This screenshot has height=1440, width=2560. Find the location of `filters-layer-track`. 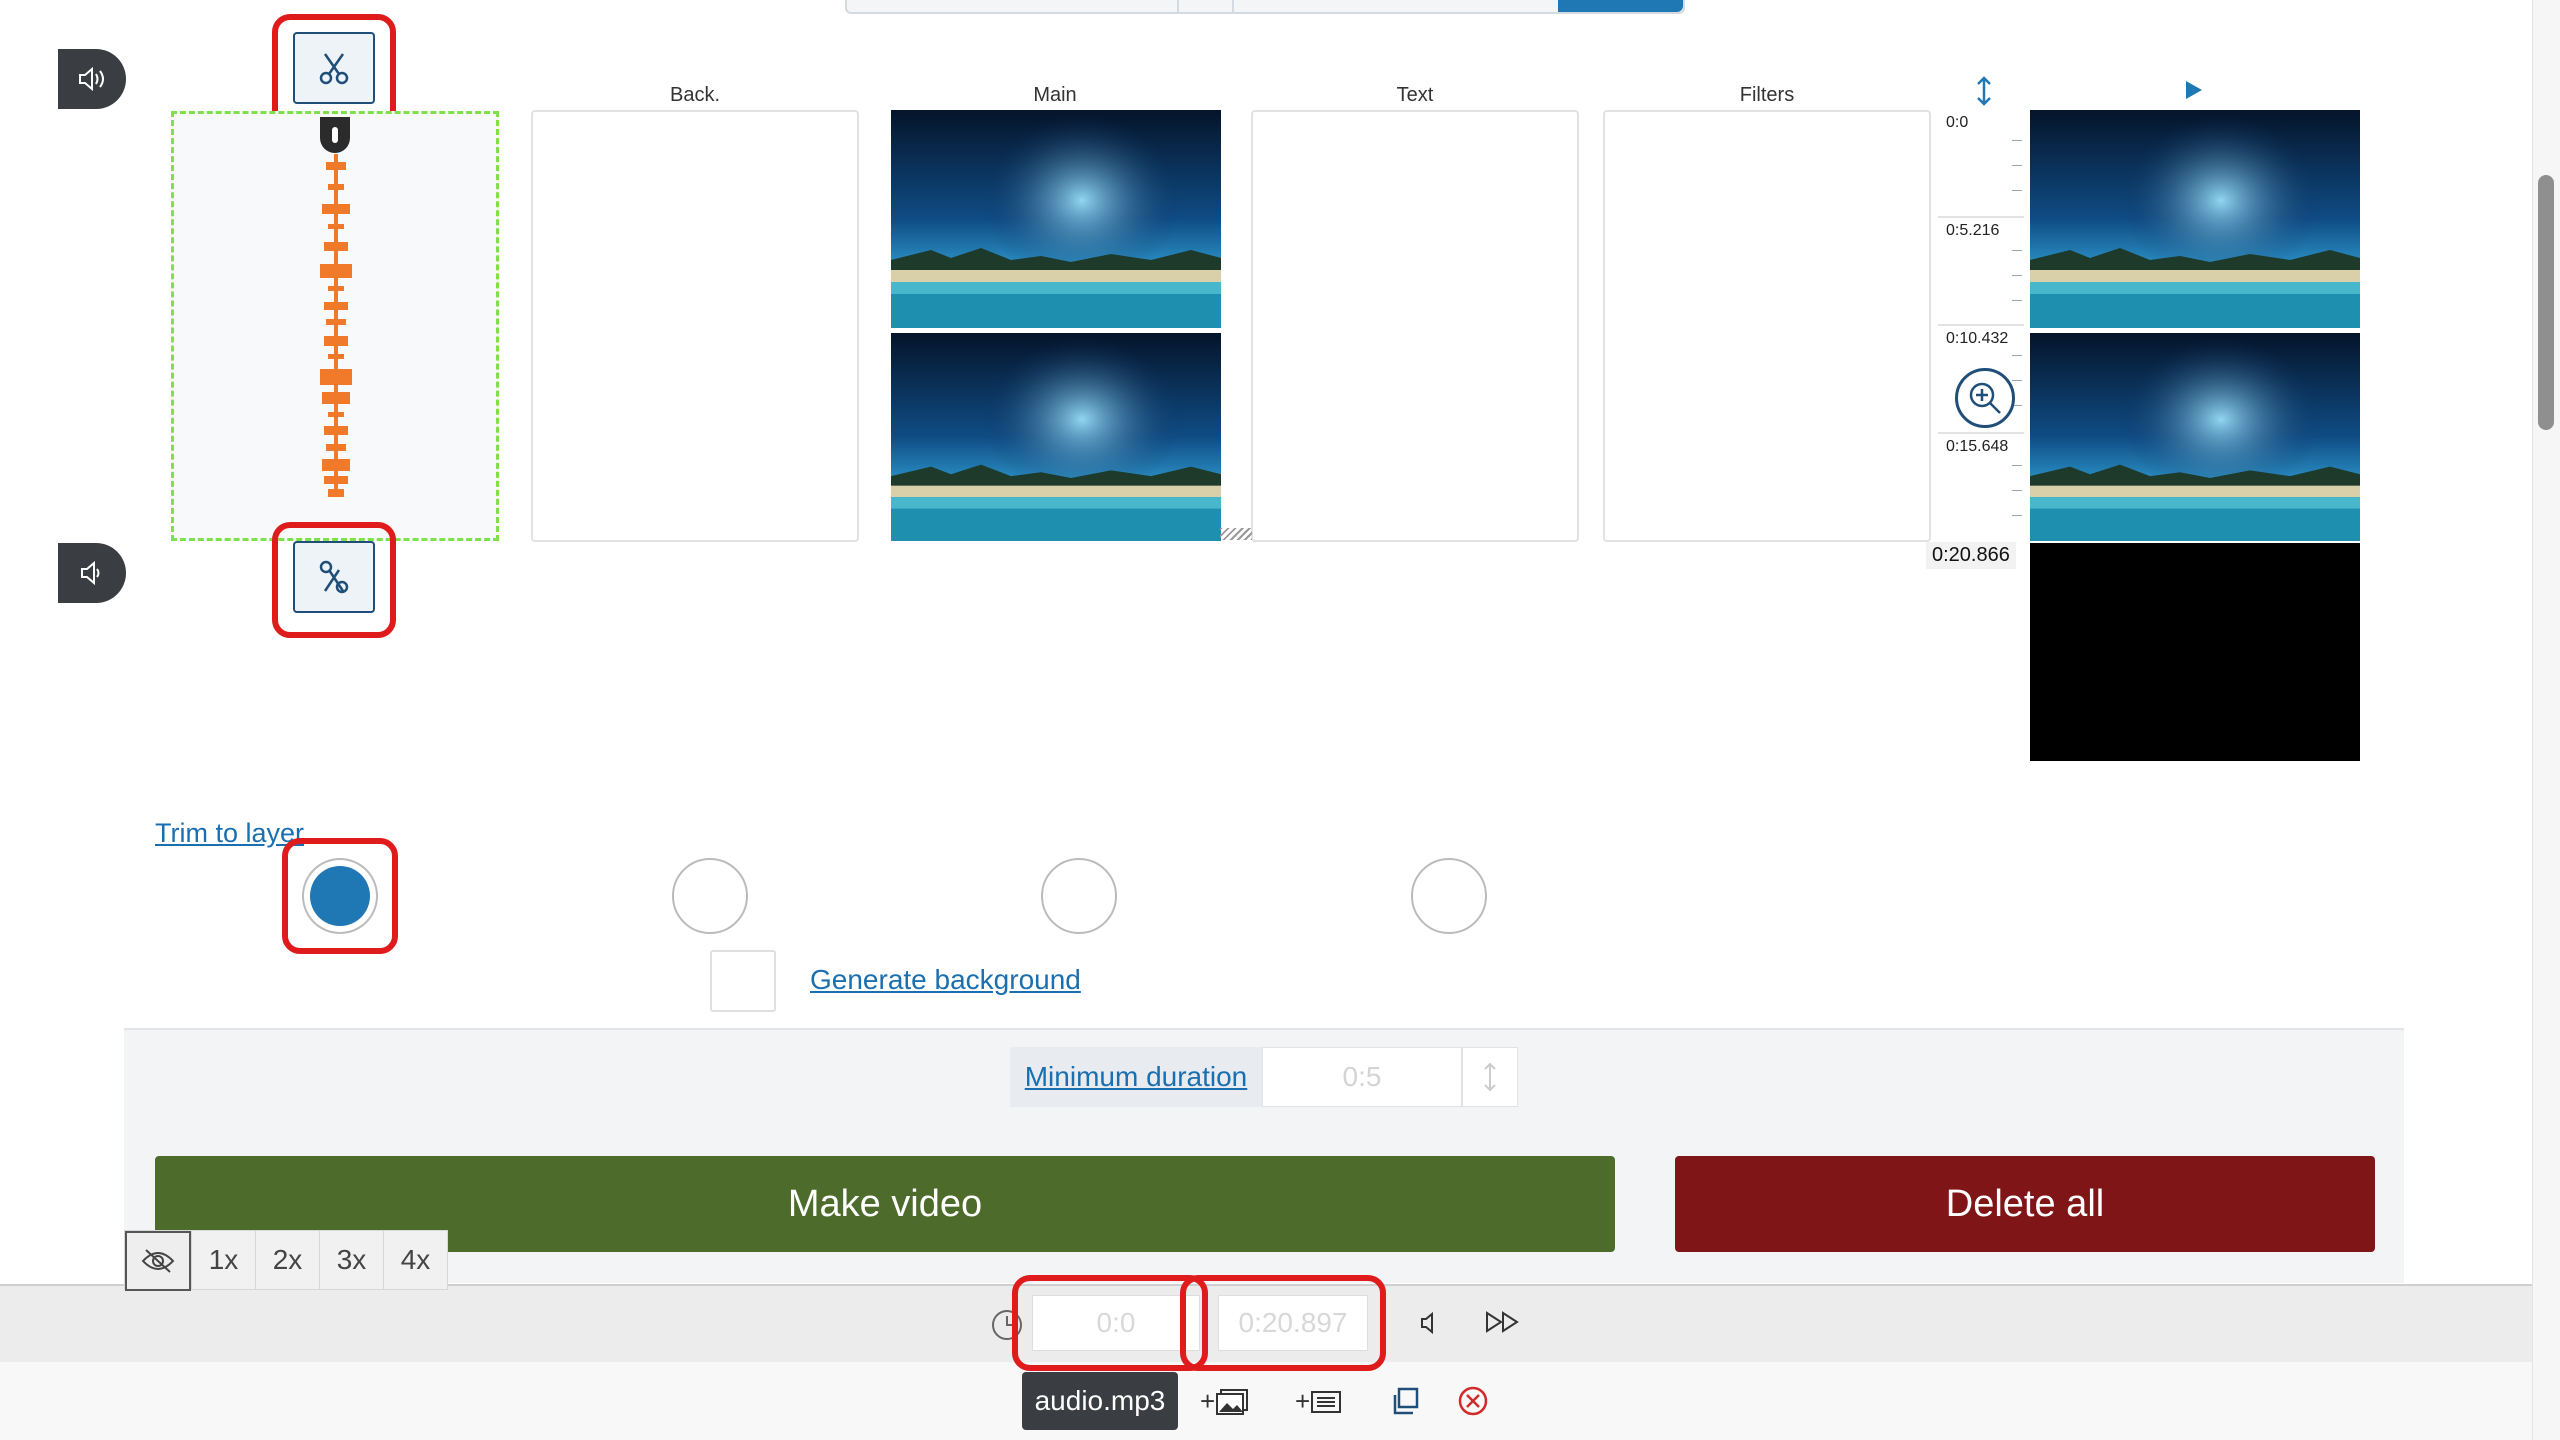

filters-layer-track is located at coordinates (1767, 326).